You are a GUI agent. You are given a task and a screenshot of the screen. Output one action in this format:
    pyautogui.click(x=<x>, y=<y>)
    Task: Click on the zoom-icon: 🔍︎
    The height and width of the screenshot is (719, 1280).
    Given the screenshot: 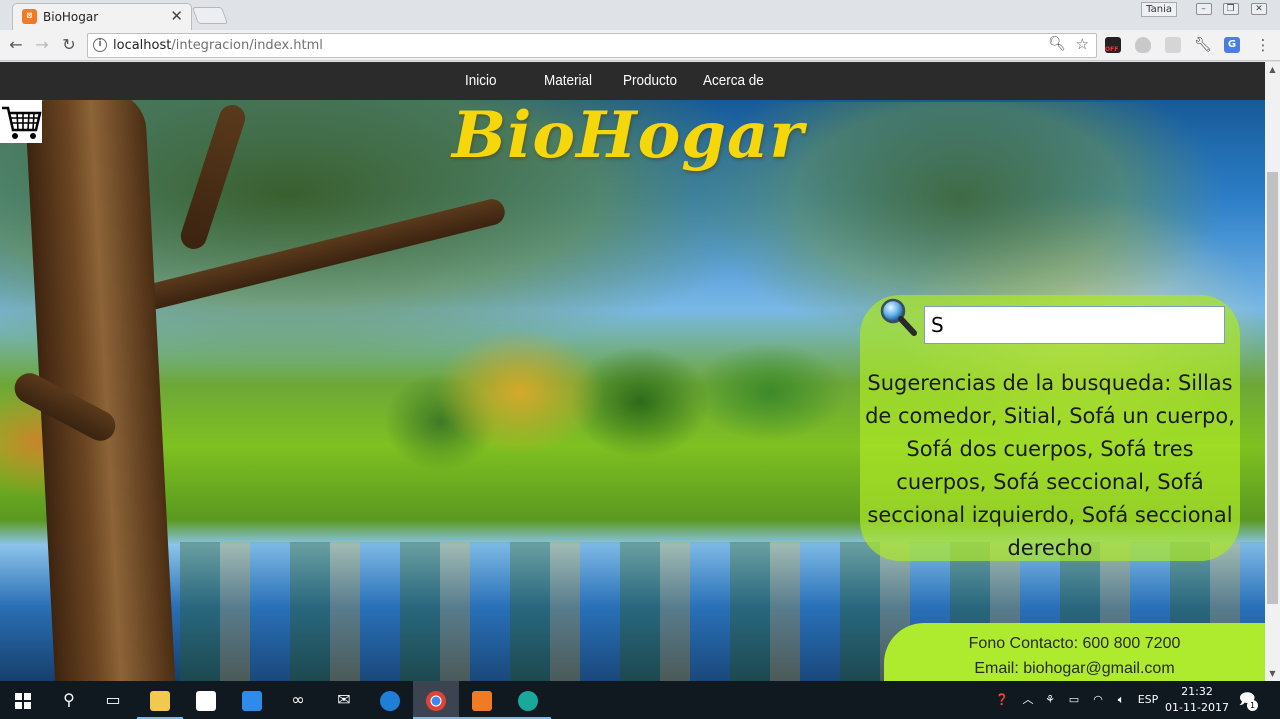 What is the action you would take?
    pyautogui.click(x=1057, y=44)
    